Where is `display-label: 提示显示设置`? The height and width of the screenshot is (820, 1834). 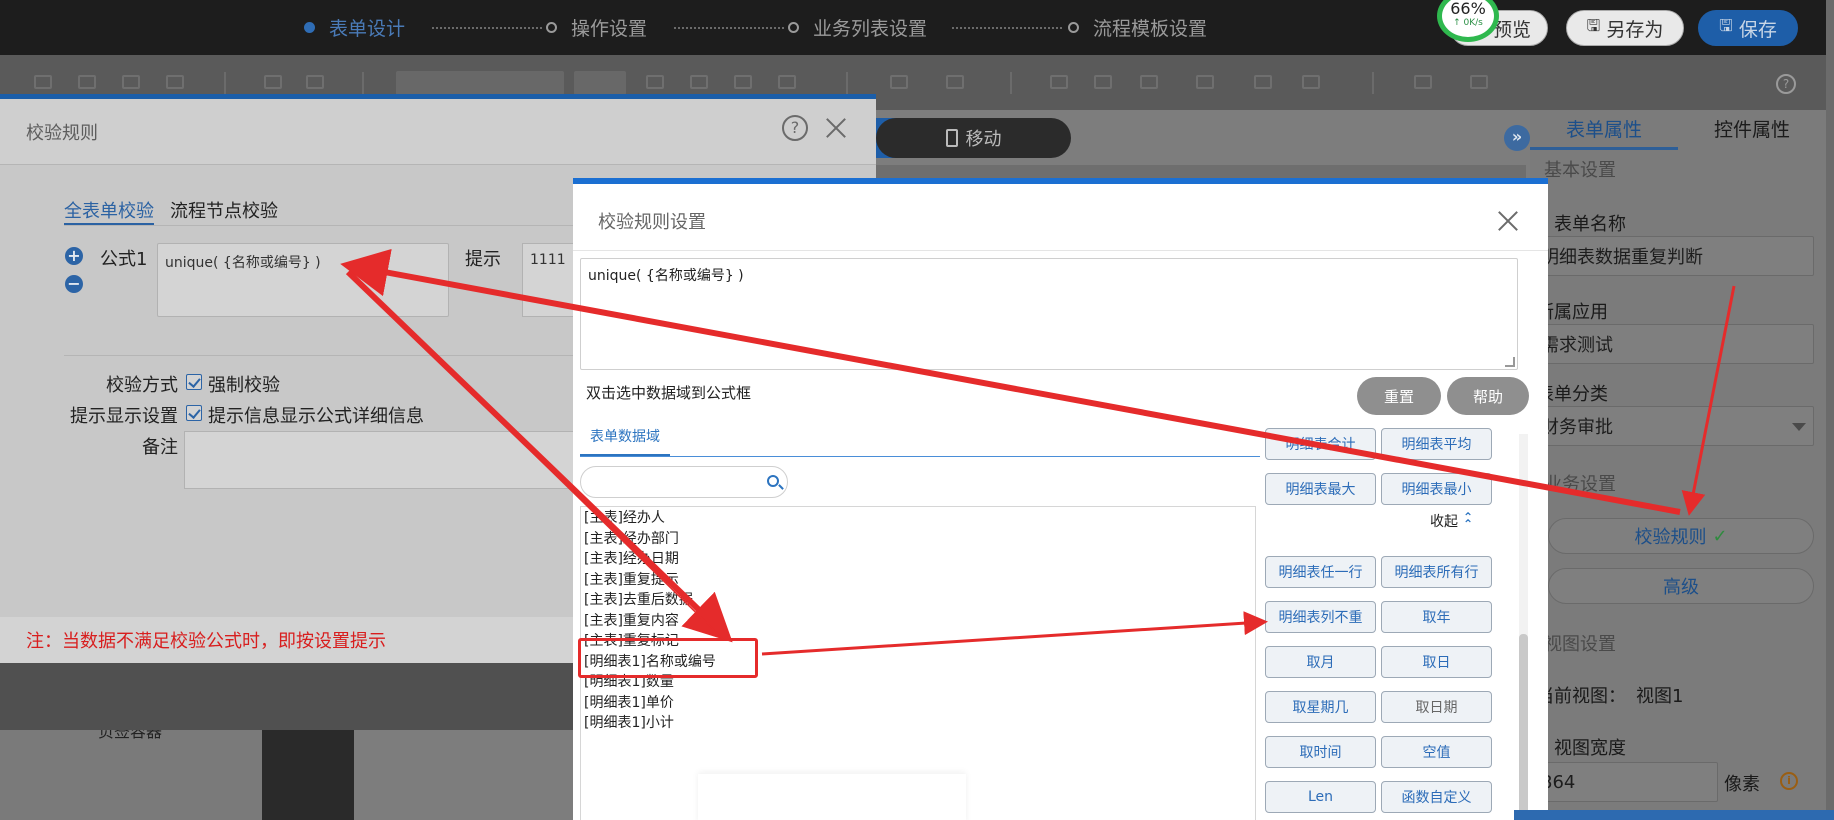
display-label: 提示显示设置 is located at coordinates (124, 416).